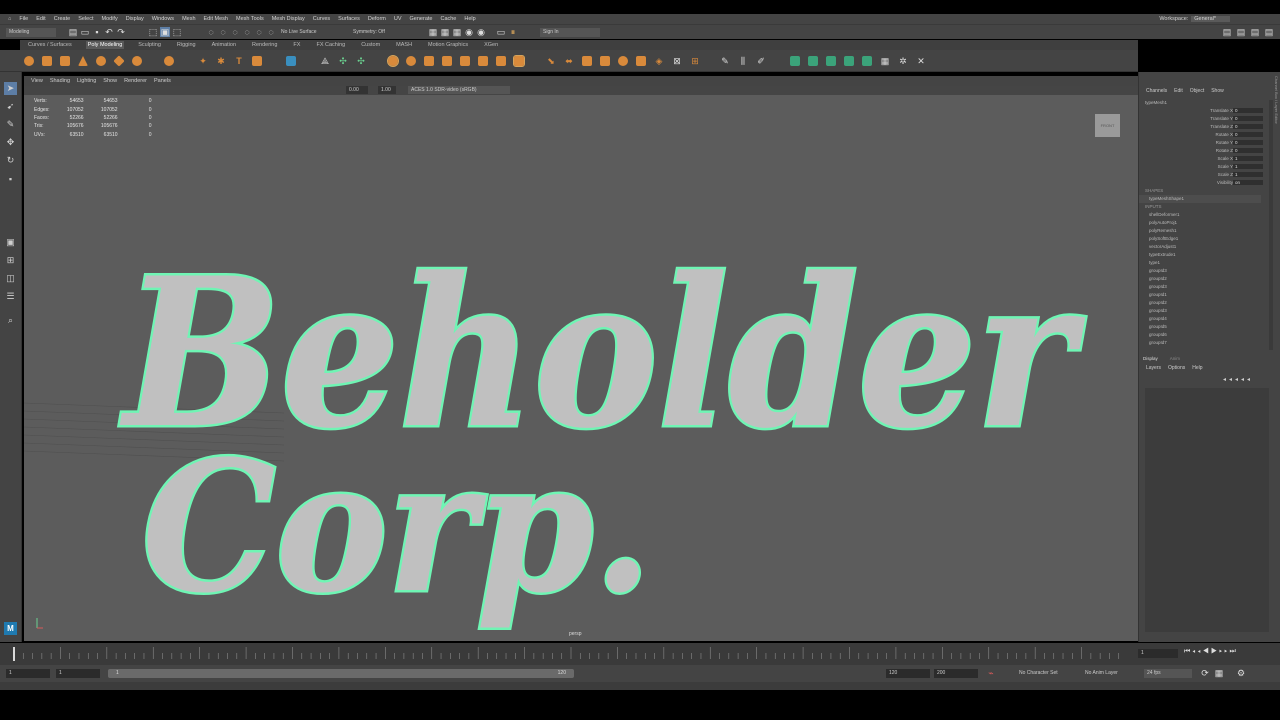 This screenshot has width=1280, height=720. I want to click on loop-icon: ⟳, so click(1205, 673).